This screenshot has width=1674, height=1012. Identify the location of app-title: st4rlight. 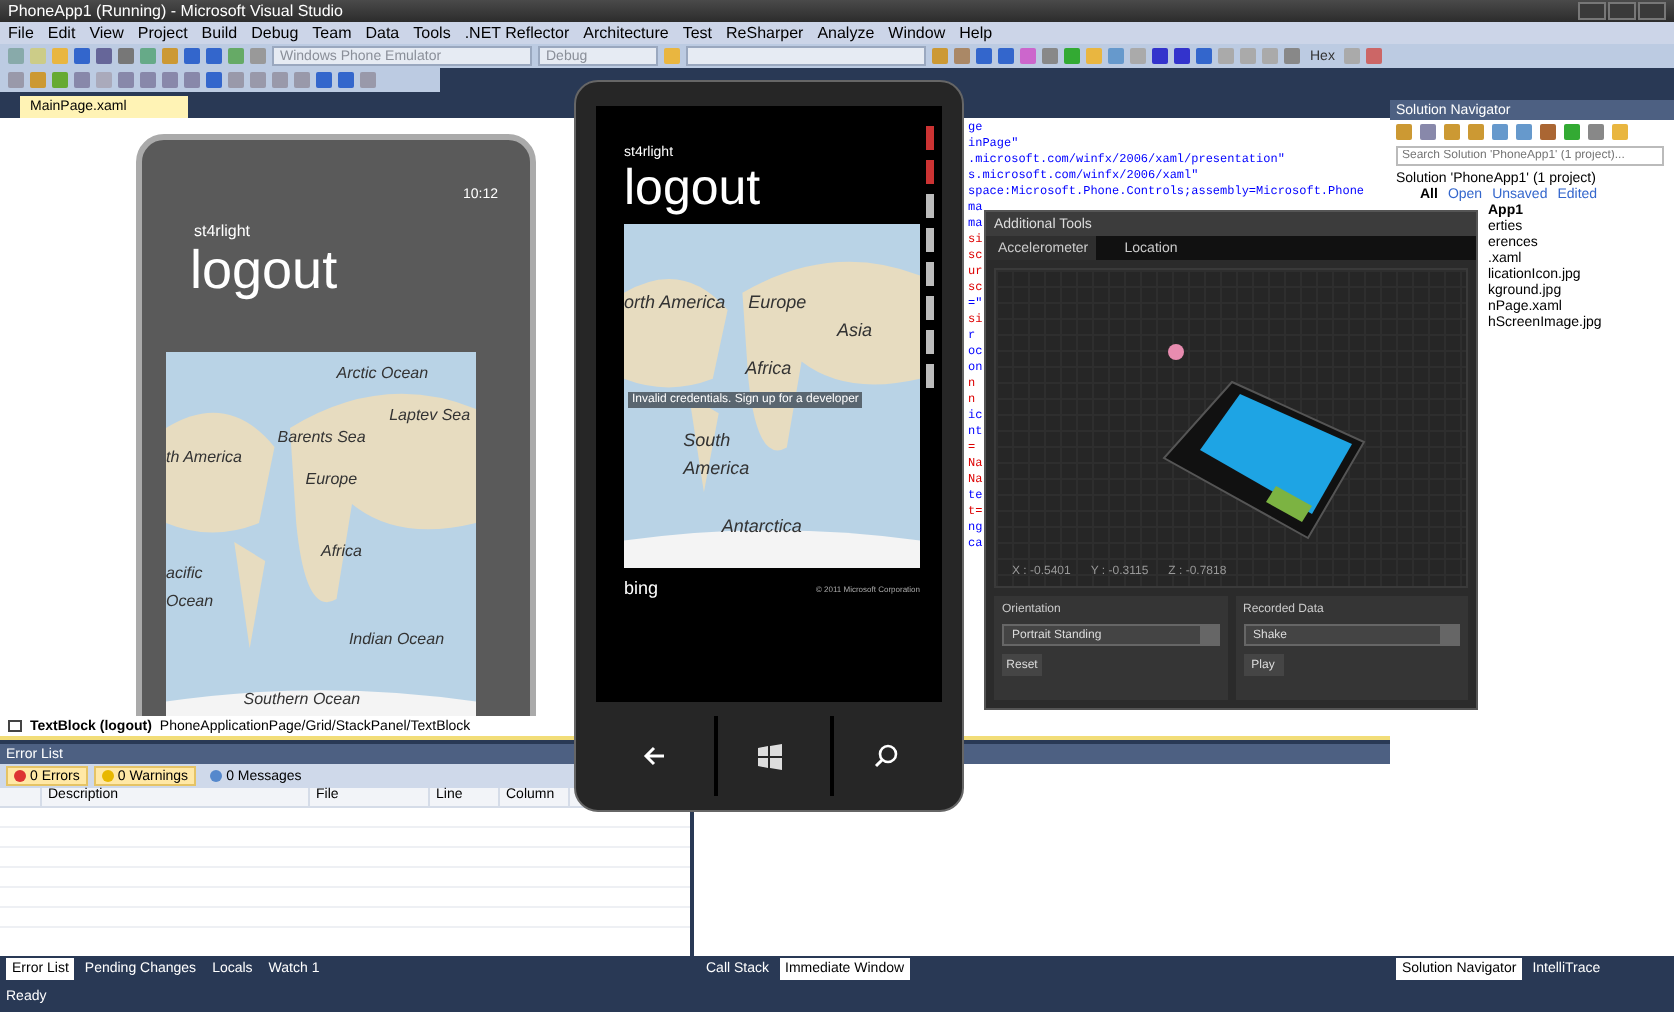
(223, 231).